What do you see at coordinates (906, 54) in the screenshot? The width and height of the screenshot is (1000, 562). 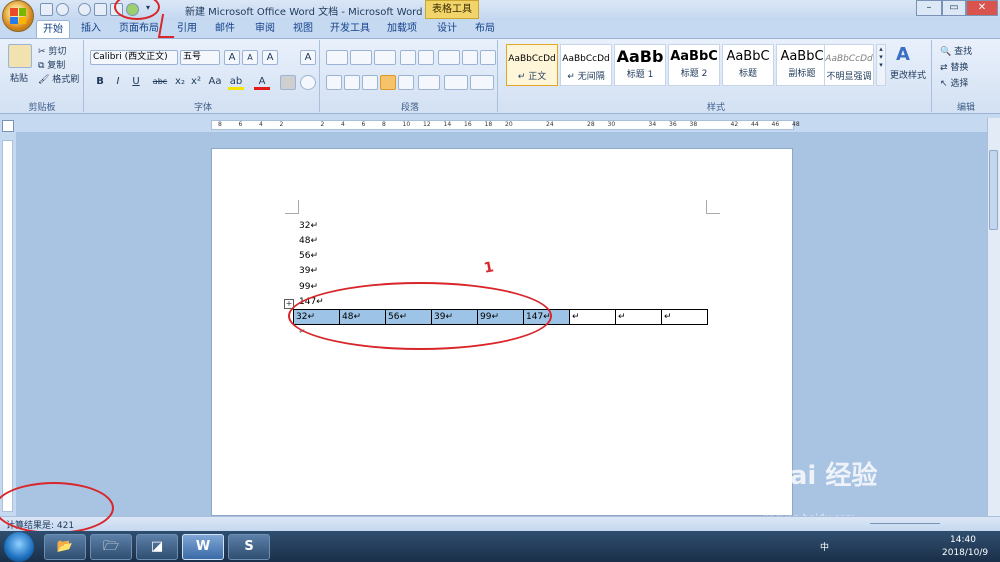 I see `change-styles-icon: A` at bounding box center [906, 54].